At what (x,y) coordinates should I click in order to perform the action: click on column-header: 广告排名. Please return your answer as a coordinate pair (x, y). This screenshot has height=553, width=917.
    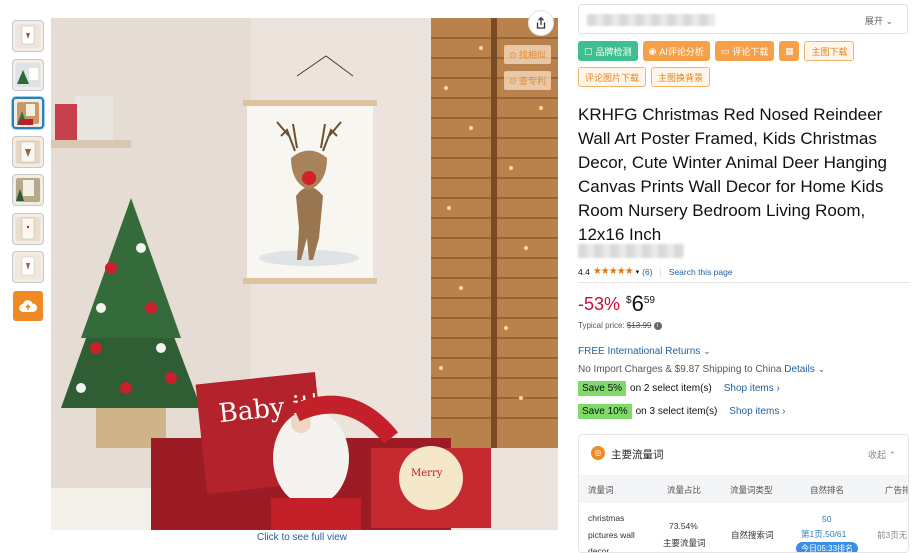
    Looking at the image, I should click on (896, 490).